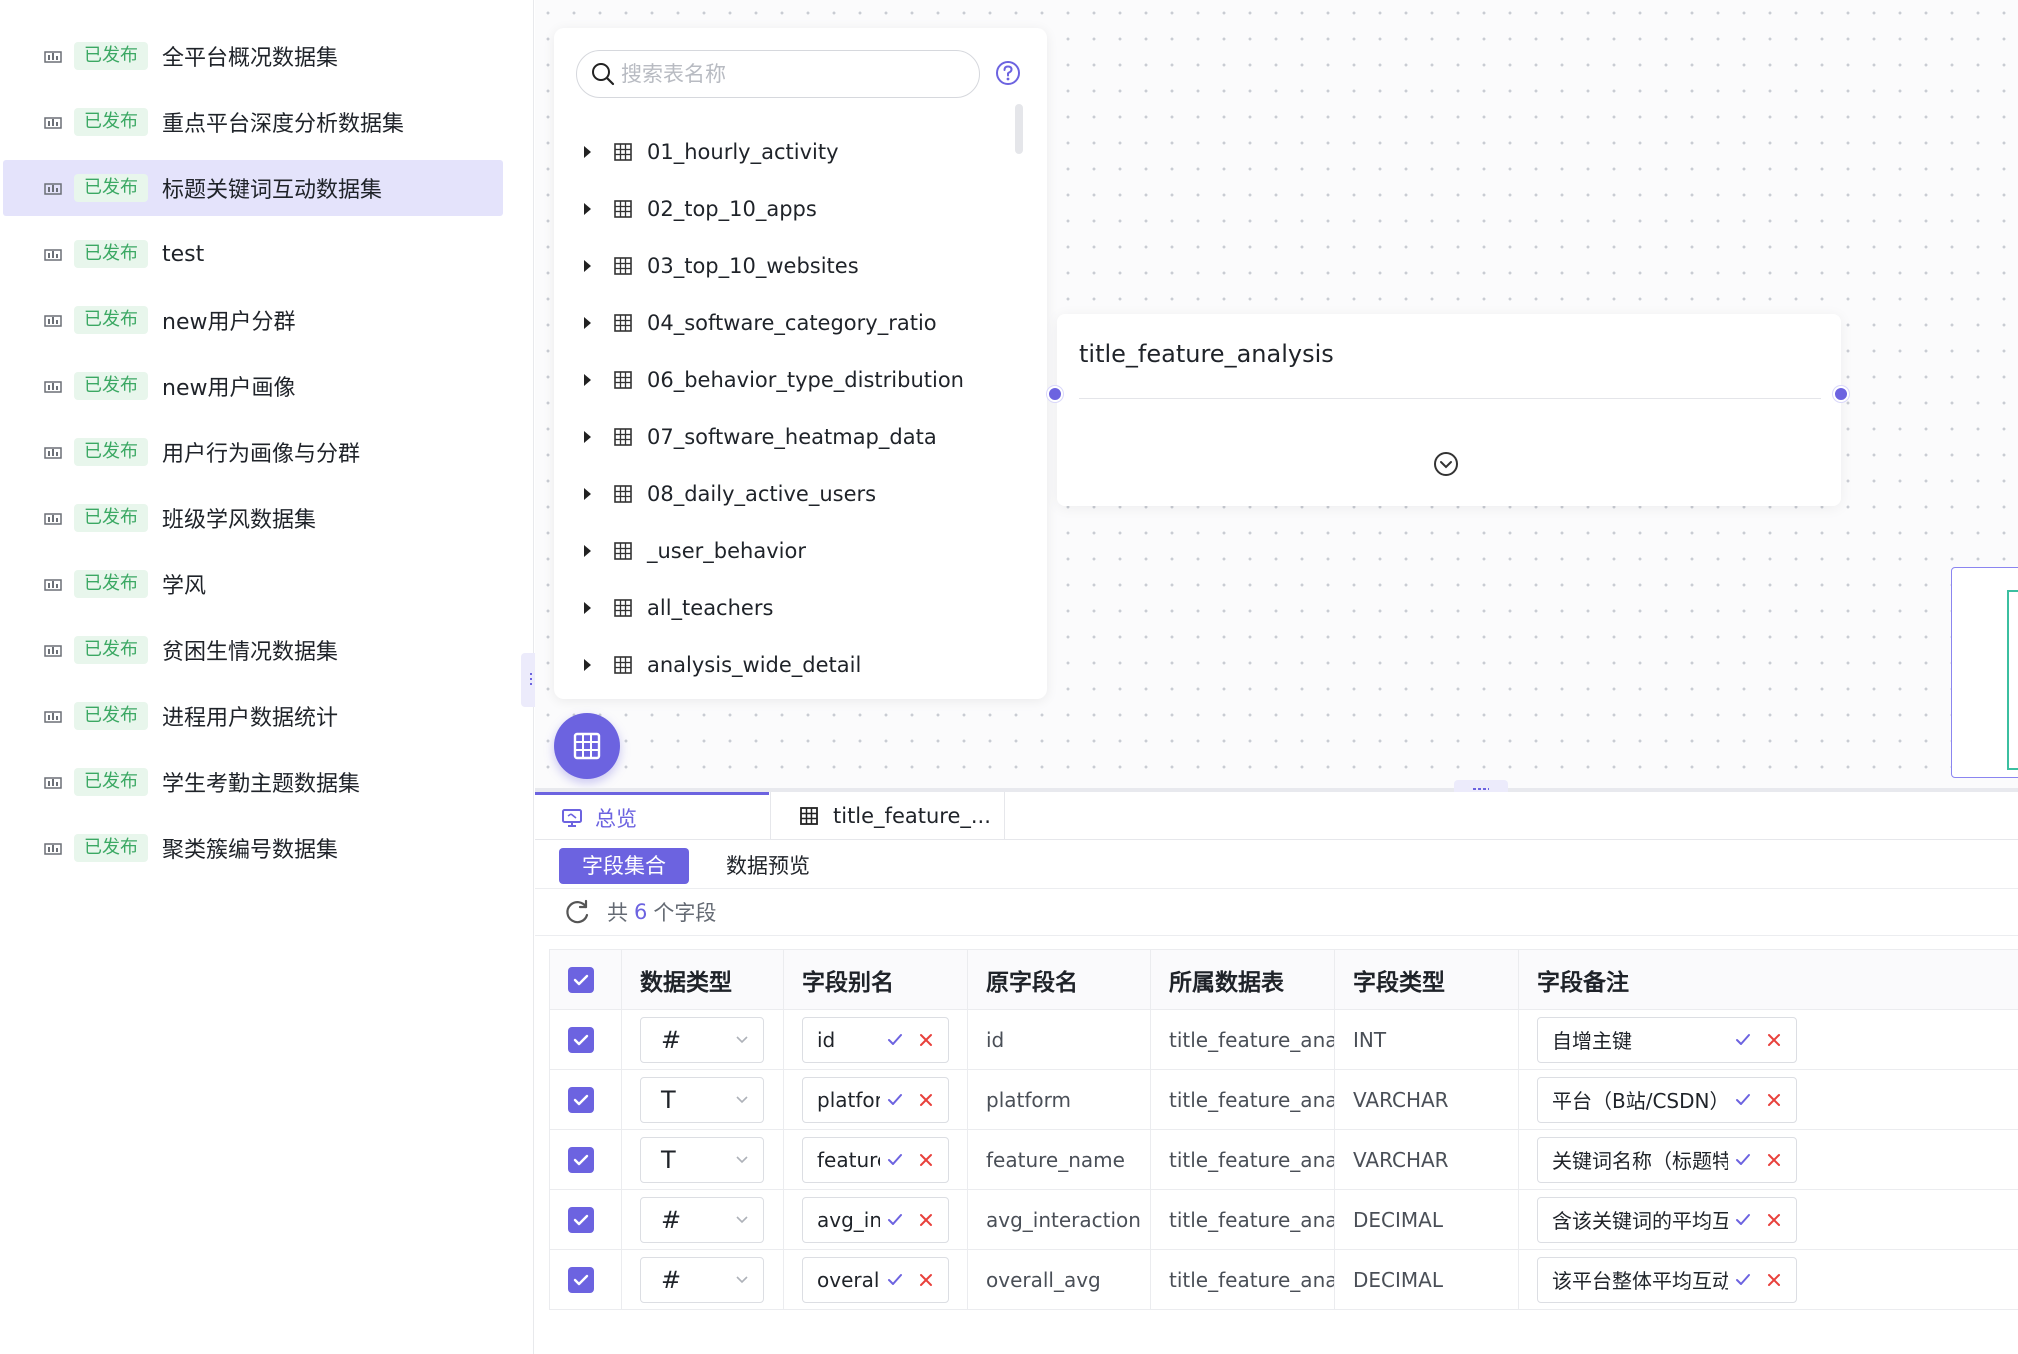 The height and width of the screenshot is (1354, 2018). What do you see at coordinates (721, 266) in the screenshot?
I see `table-list-item: 03_top_10_websites` at bounding box center [721, 266].